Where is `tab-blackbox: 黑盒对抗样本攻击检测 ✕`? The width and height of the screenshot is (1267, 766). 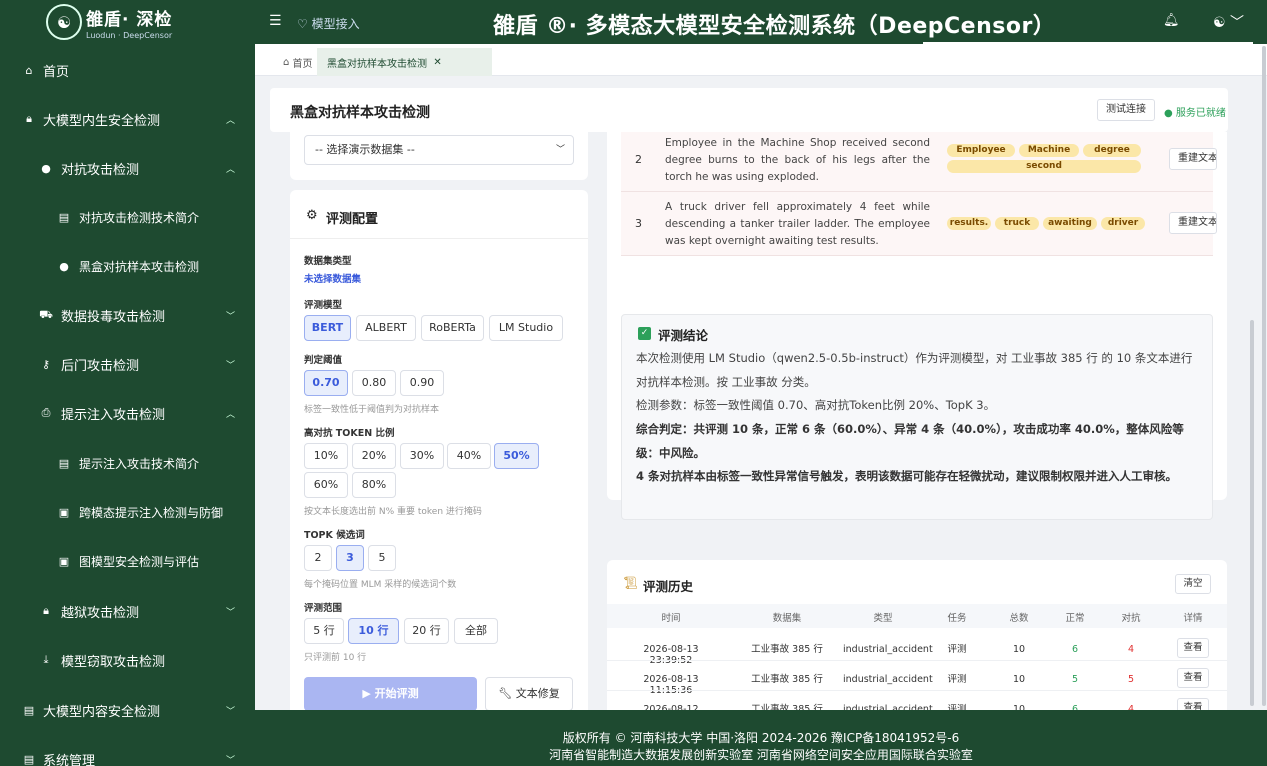 tab-blackbox: 黑盒对抗样本攻击检测 ✕ is located at coordinates (404, 62).